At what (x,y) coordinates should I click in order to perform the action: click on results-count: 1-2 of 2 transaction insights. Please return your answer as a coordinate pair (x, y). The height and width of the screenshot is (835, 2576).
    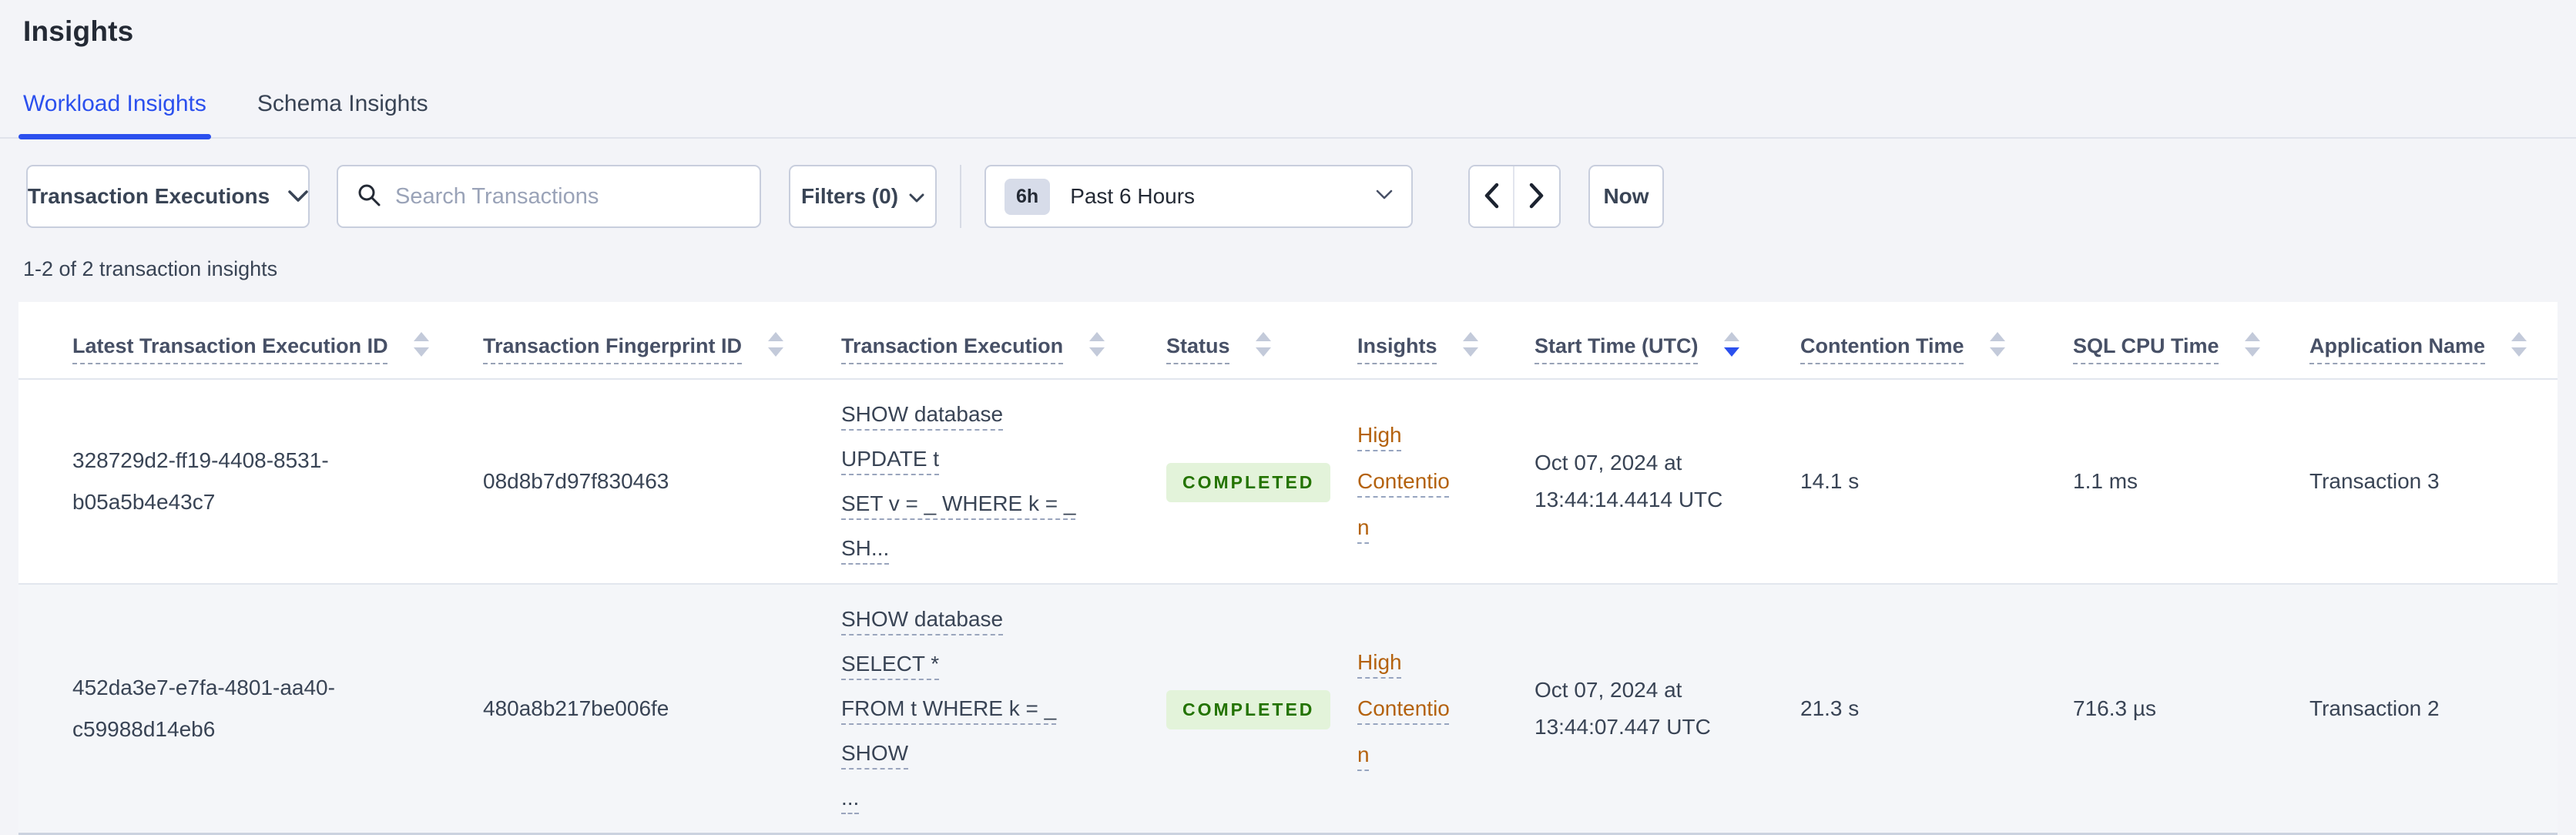
    Looking at the image, I should click on (150, 268).